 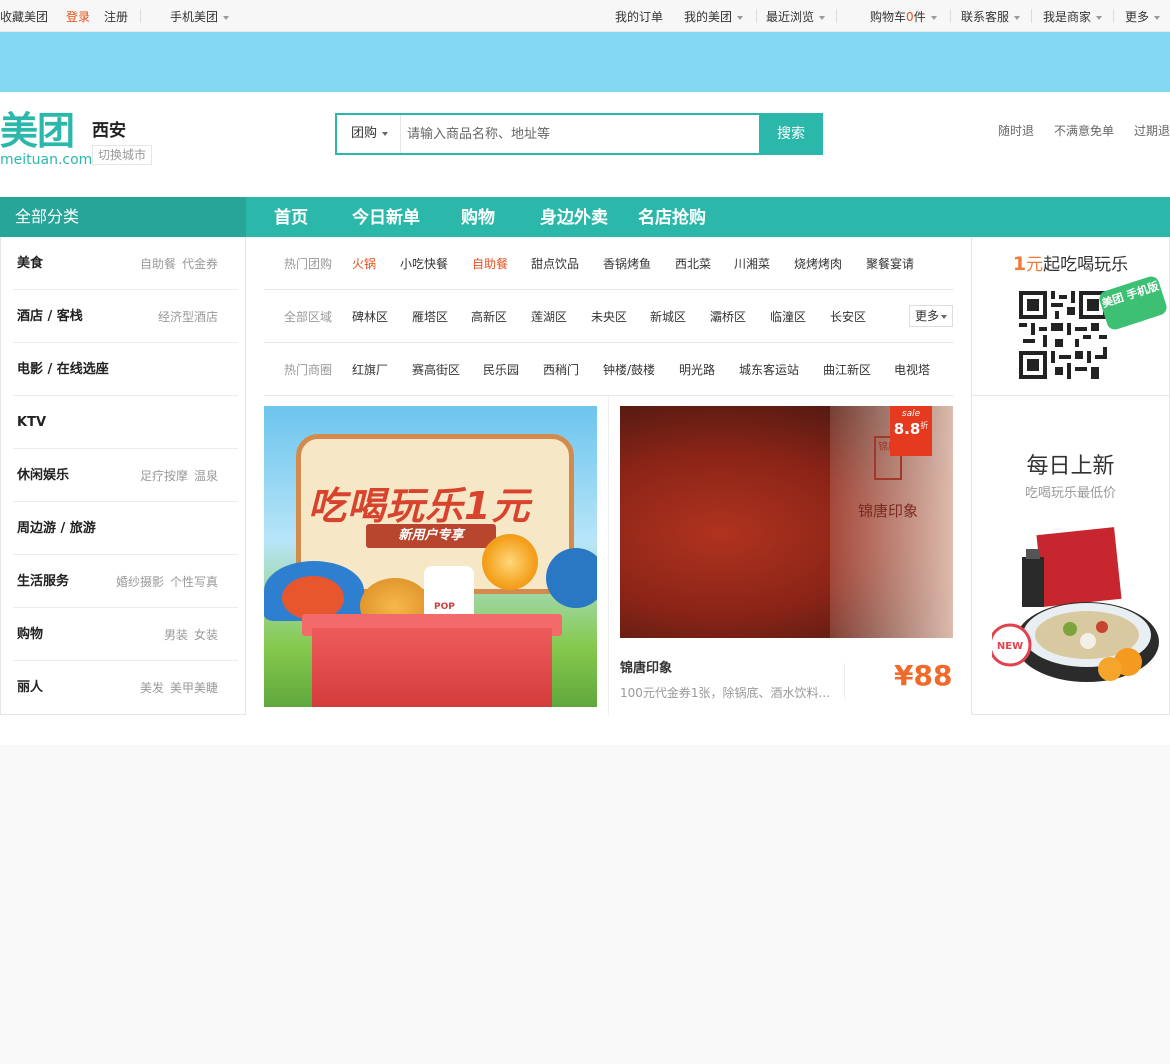 I want to click on subcategory-link: 温泉, so click(x=206, y=476).